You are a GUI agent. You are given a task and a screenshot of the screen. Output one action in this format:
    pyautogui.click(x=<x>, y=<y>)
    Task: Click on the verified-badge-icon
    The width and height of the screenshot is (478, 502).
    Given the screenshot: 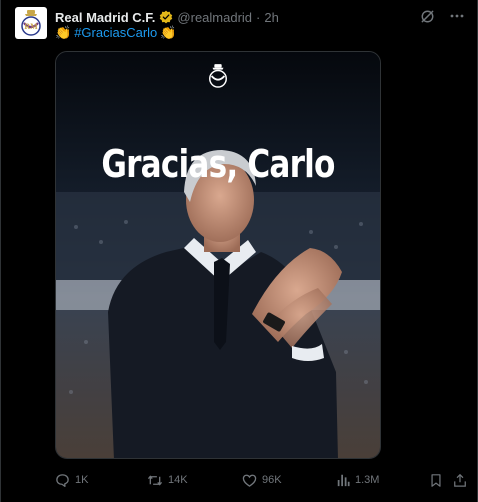 What is the action you would take?
    pyautogui.click(x=166, y=17)
    